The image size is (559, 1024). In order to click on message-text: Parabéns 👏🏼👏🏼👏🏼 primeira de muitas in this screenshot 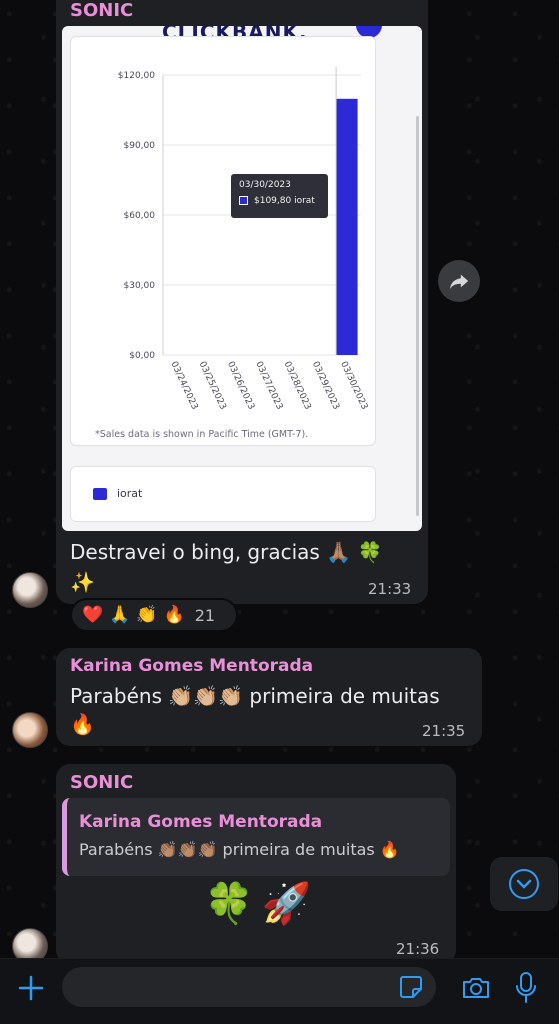, I will do `click(255, 696)`.